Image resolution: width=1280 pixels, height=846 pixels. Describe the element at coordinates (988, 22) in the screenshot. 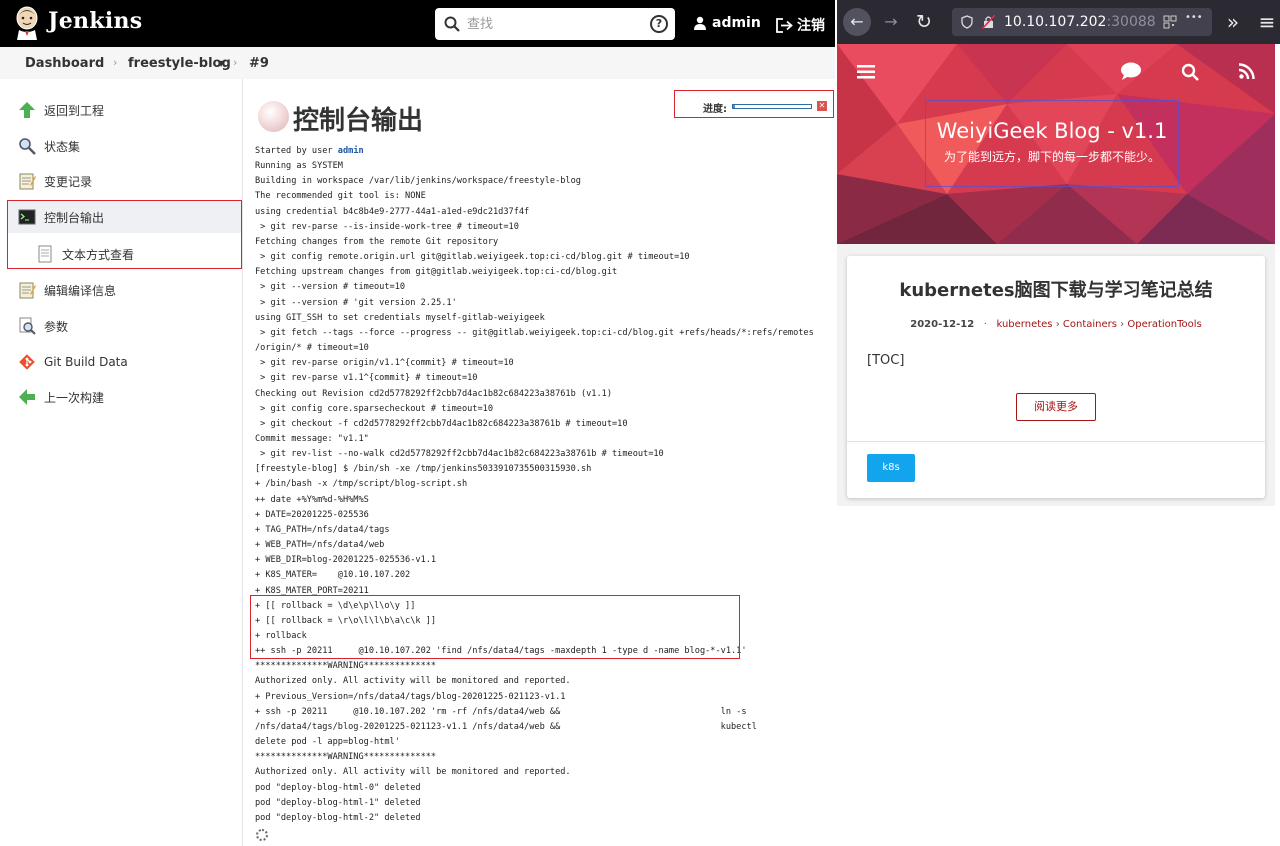

I see `insecure-lock-icon` at that location.